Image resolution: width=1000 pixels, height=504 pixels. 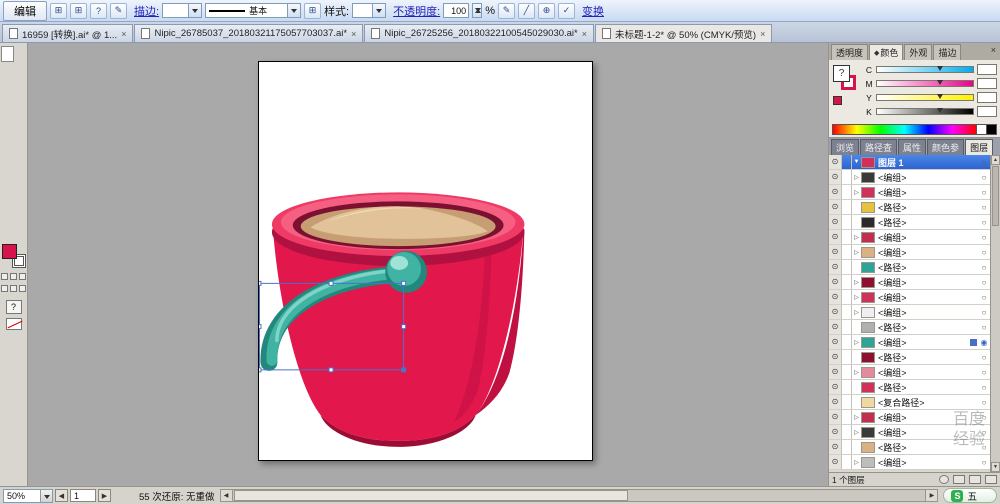 I want to click on page-number-input: 1, so click(x=83, y=495).